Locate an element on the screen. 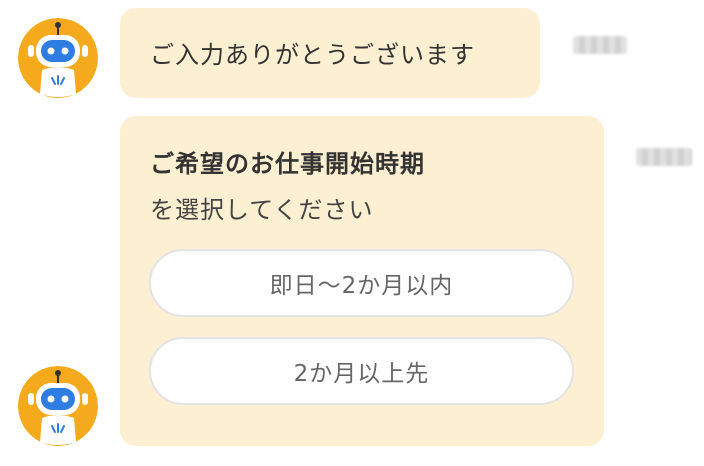  message-bubble: ご入力ありがとうございます is located at coordinates (330, 53).